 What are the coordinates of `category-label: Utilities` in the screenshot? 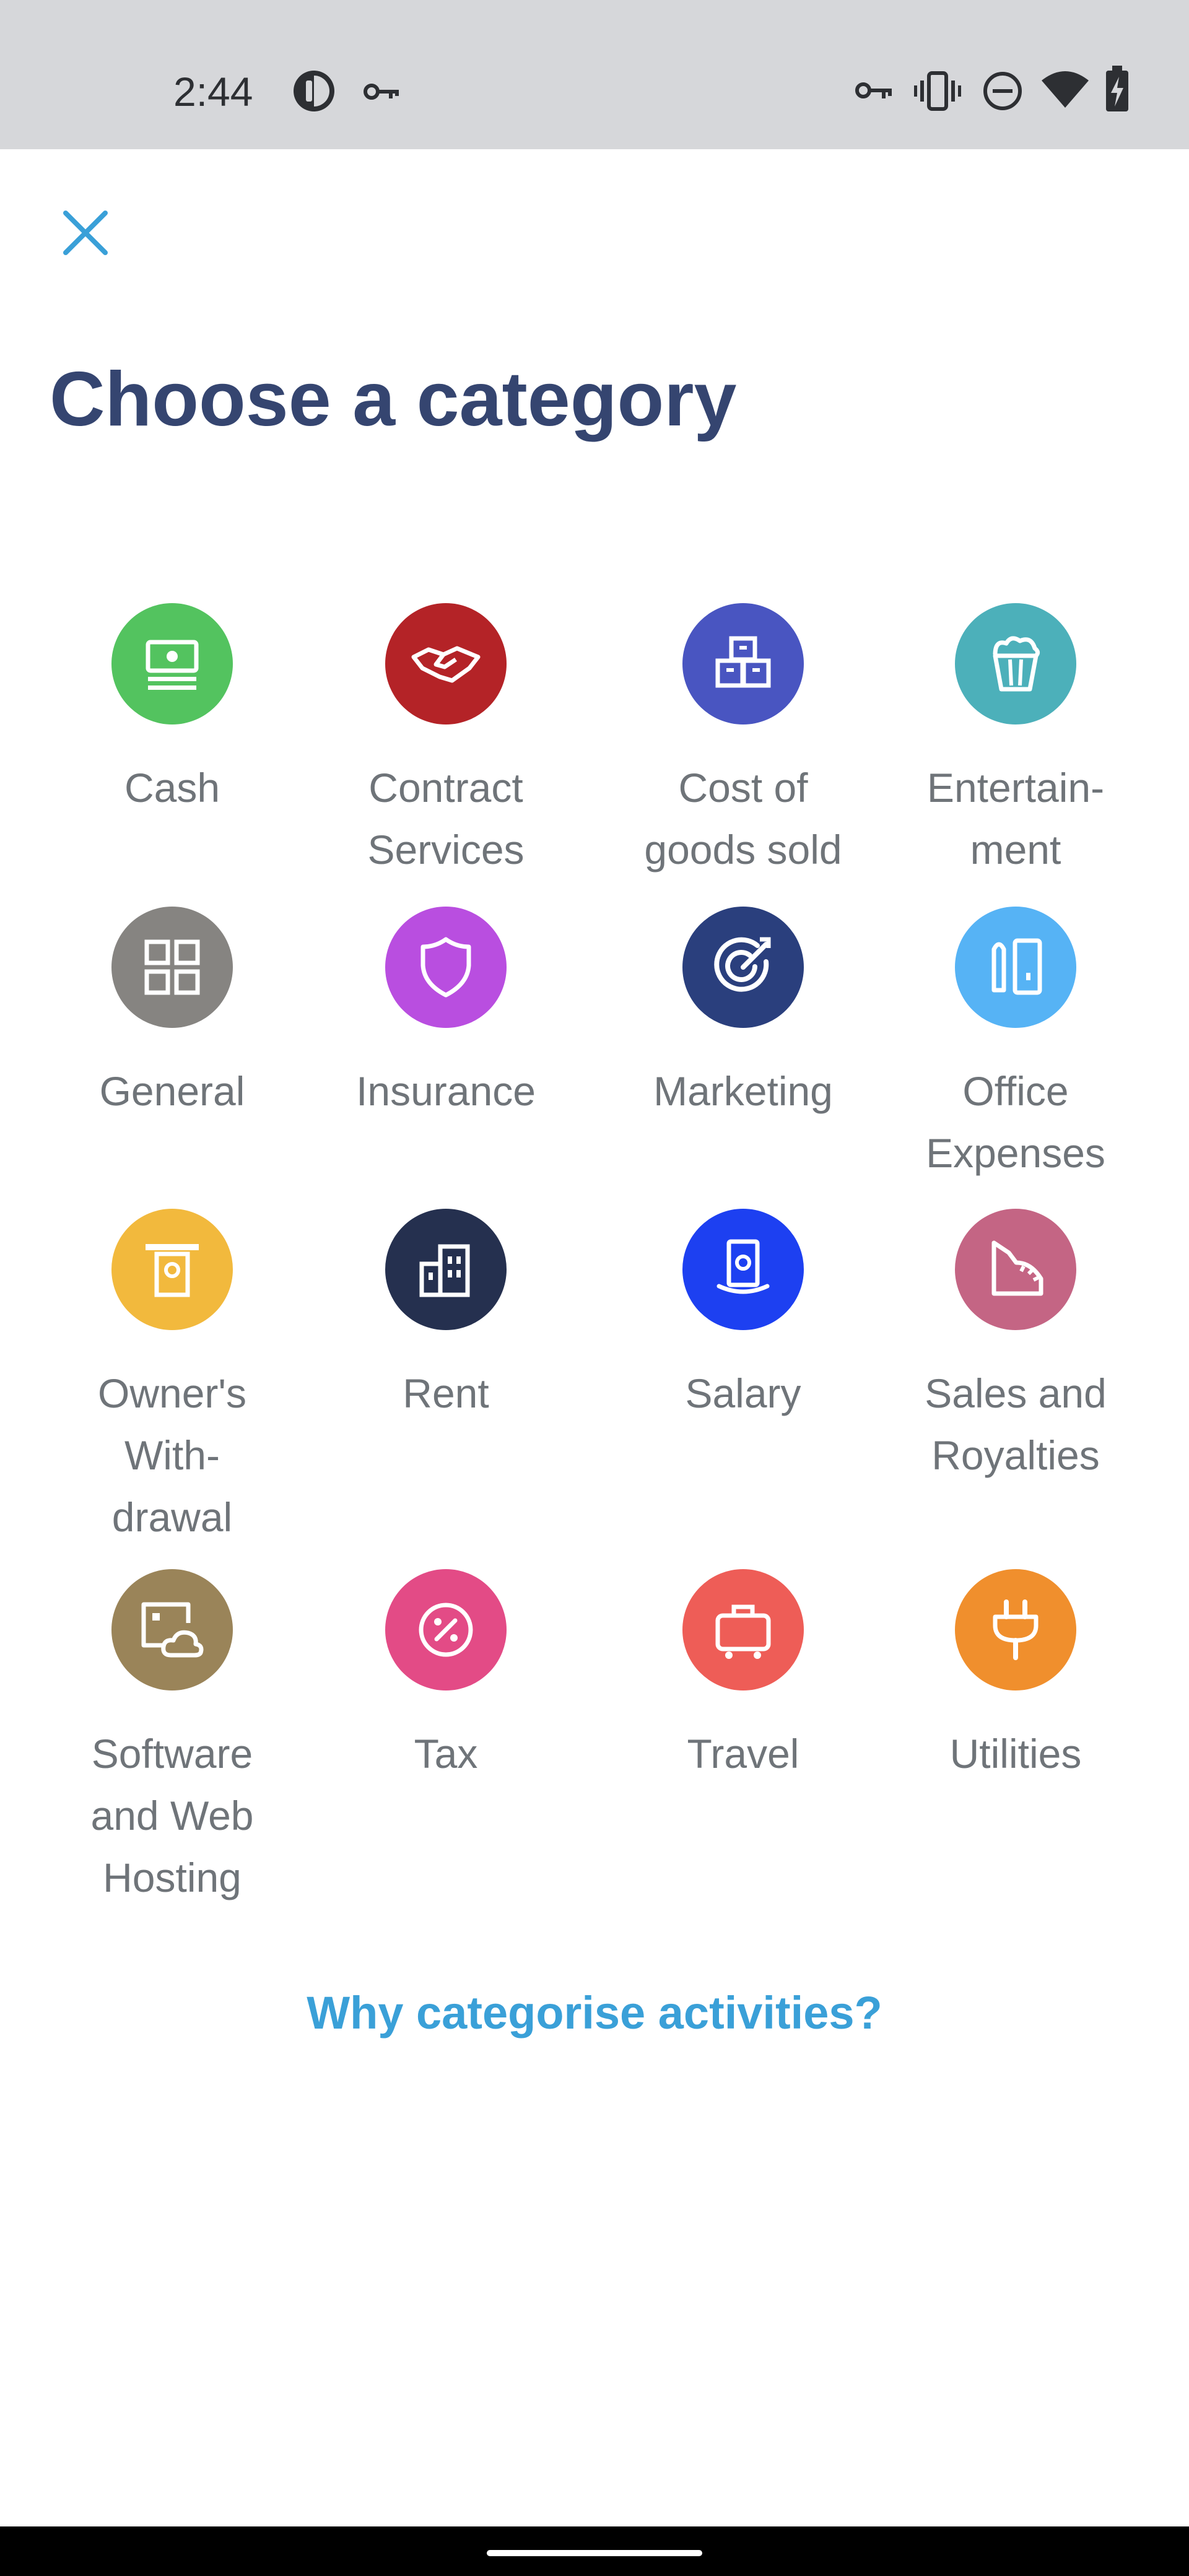 It's located at (1015, 1754).